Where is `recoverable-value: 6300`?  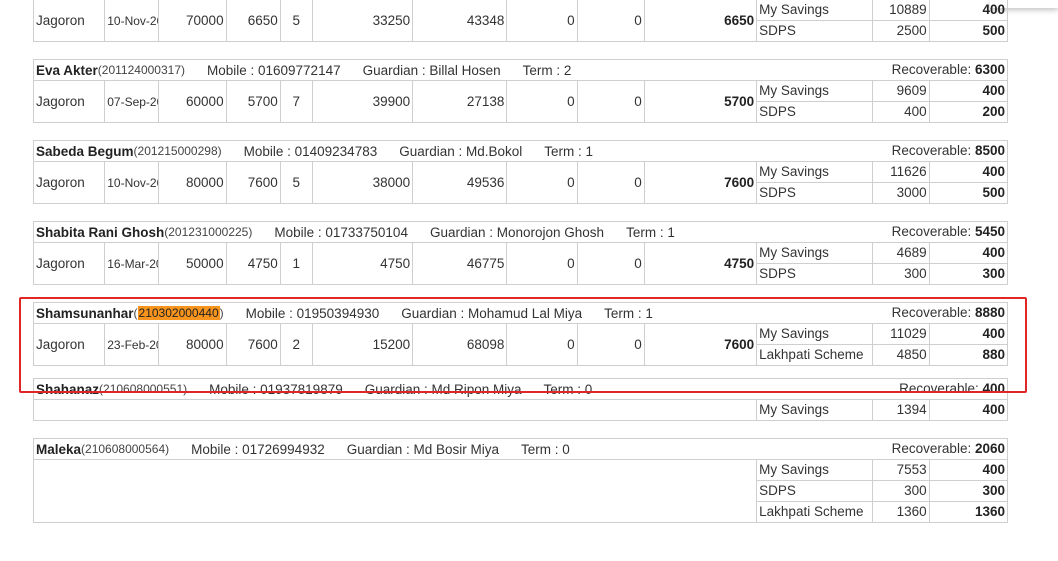 recoverable-value: 6300 is located at coordinates (989, 69).